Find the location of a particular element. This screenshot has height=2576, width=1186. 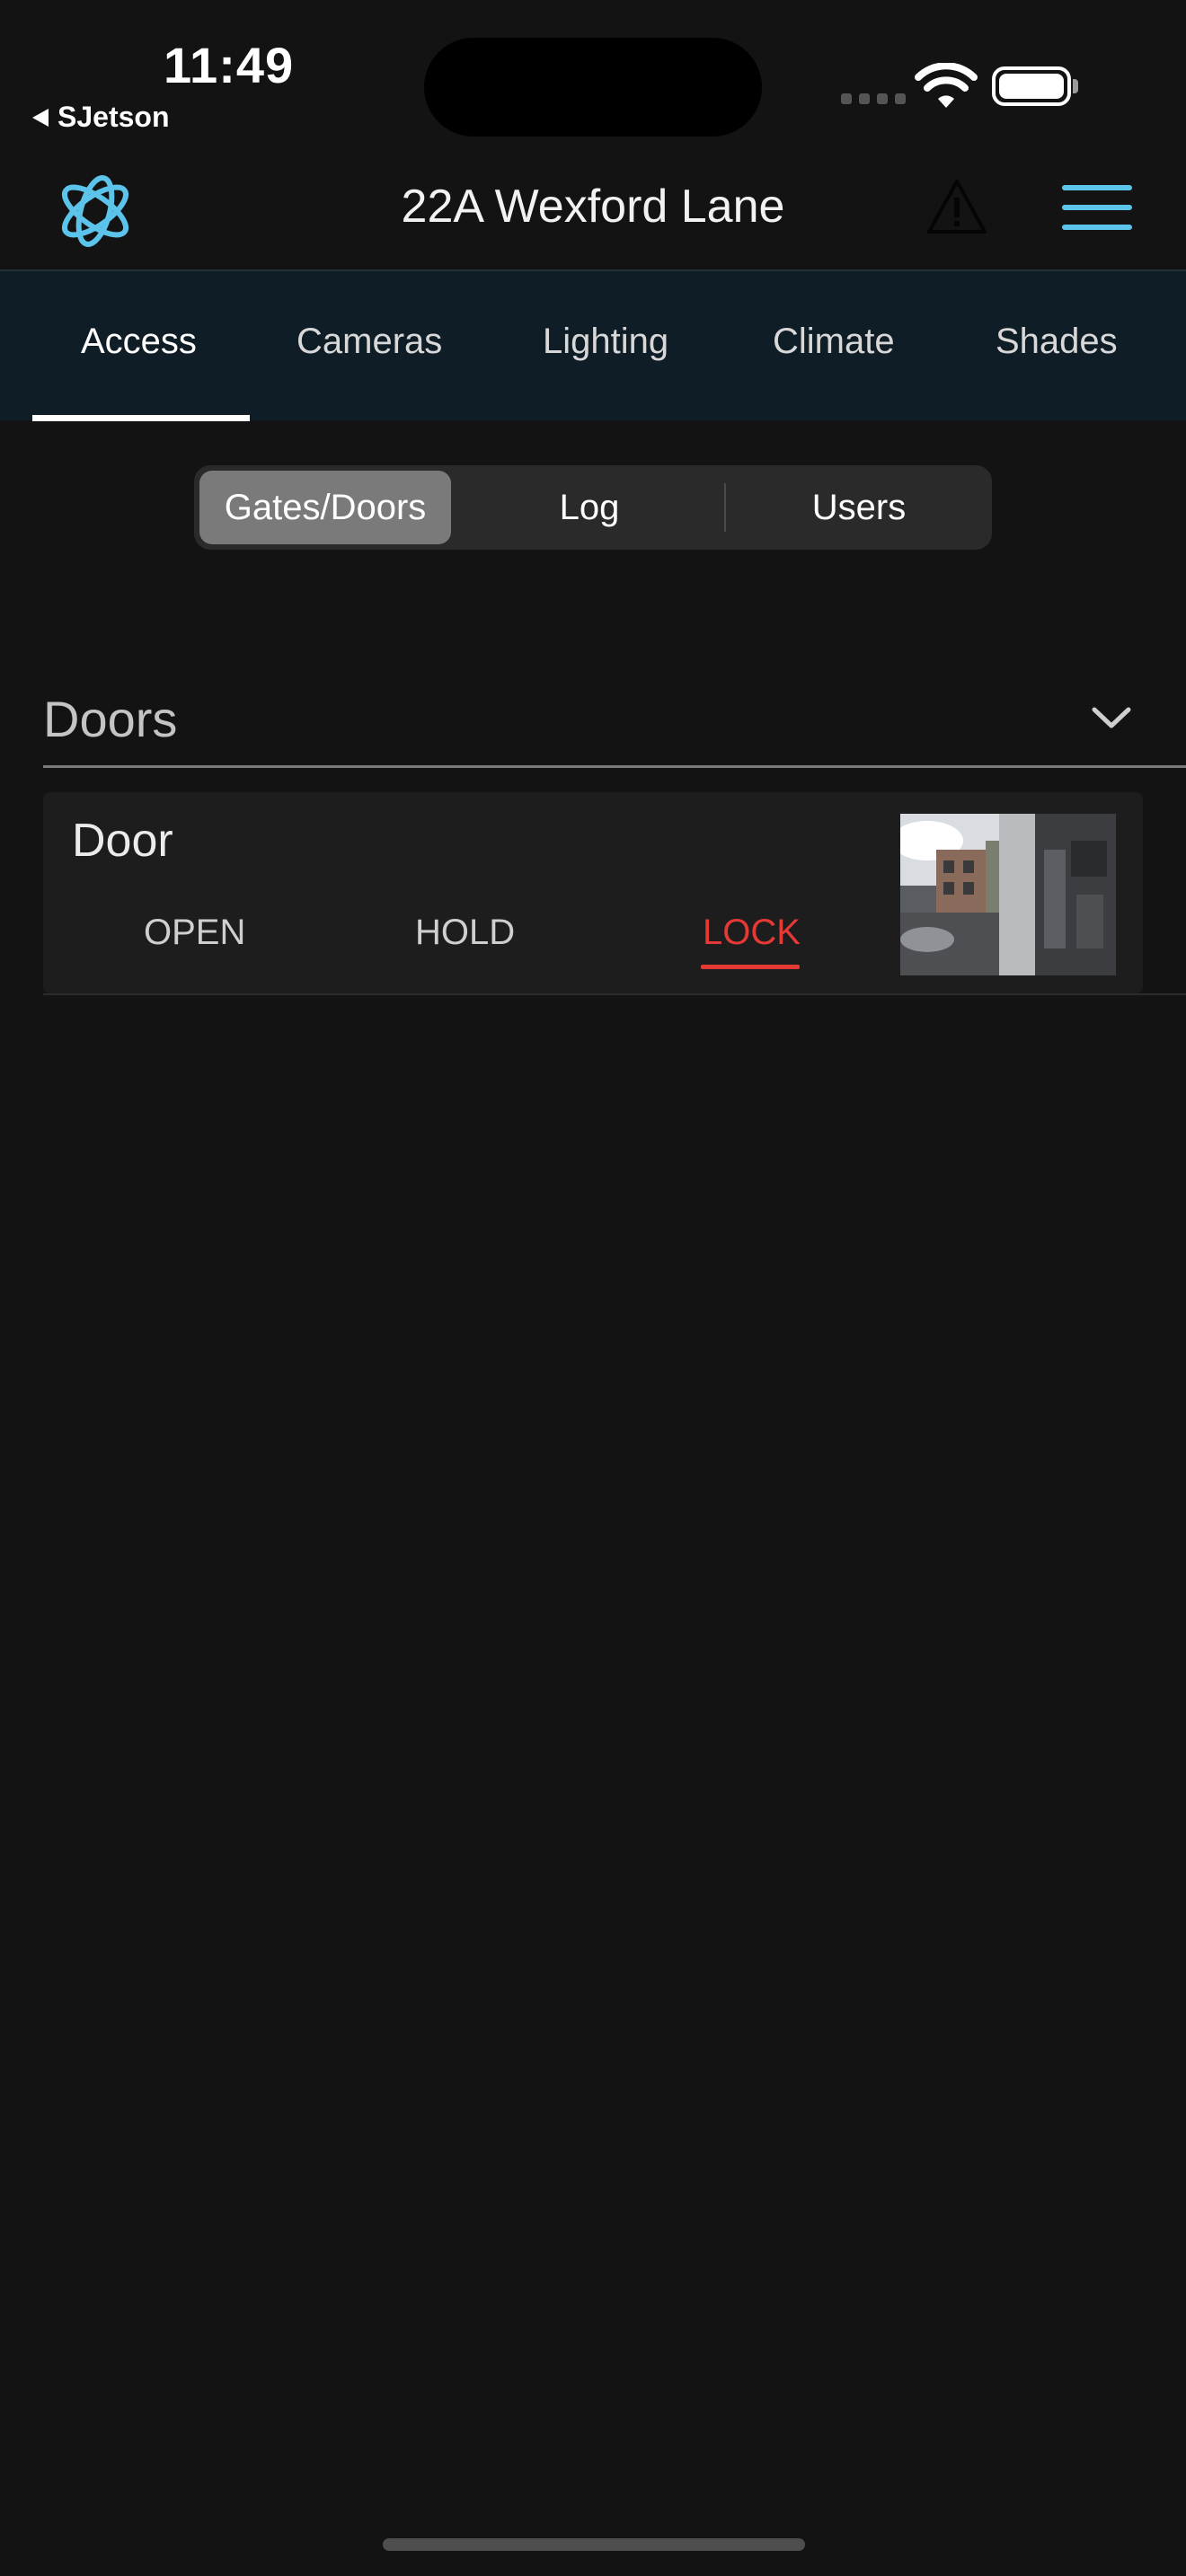

tab-lighting: Lighting is located at coordinates (605, 342).